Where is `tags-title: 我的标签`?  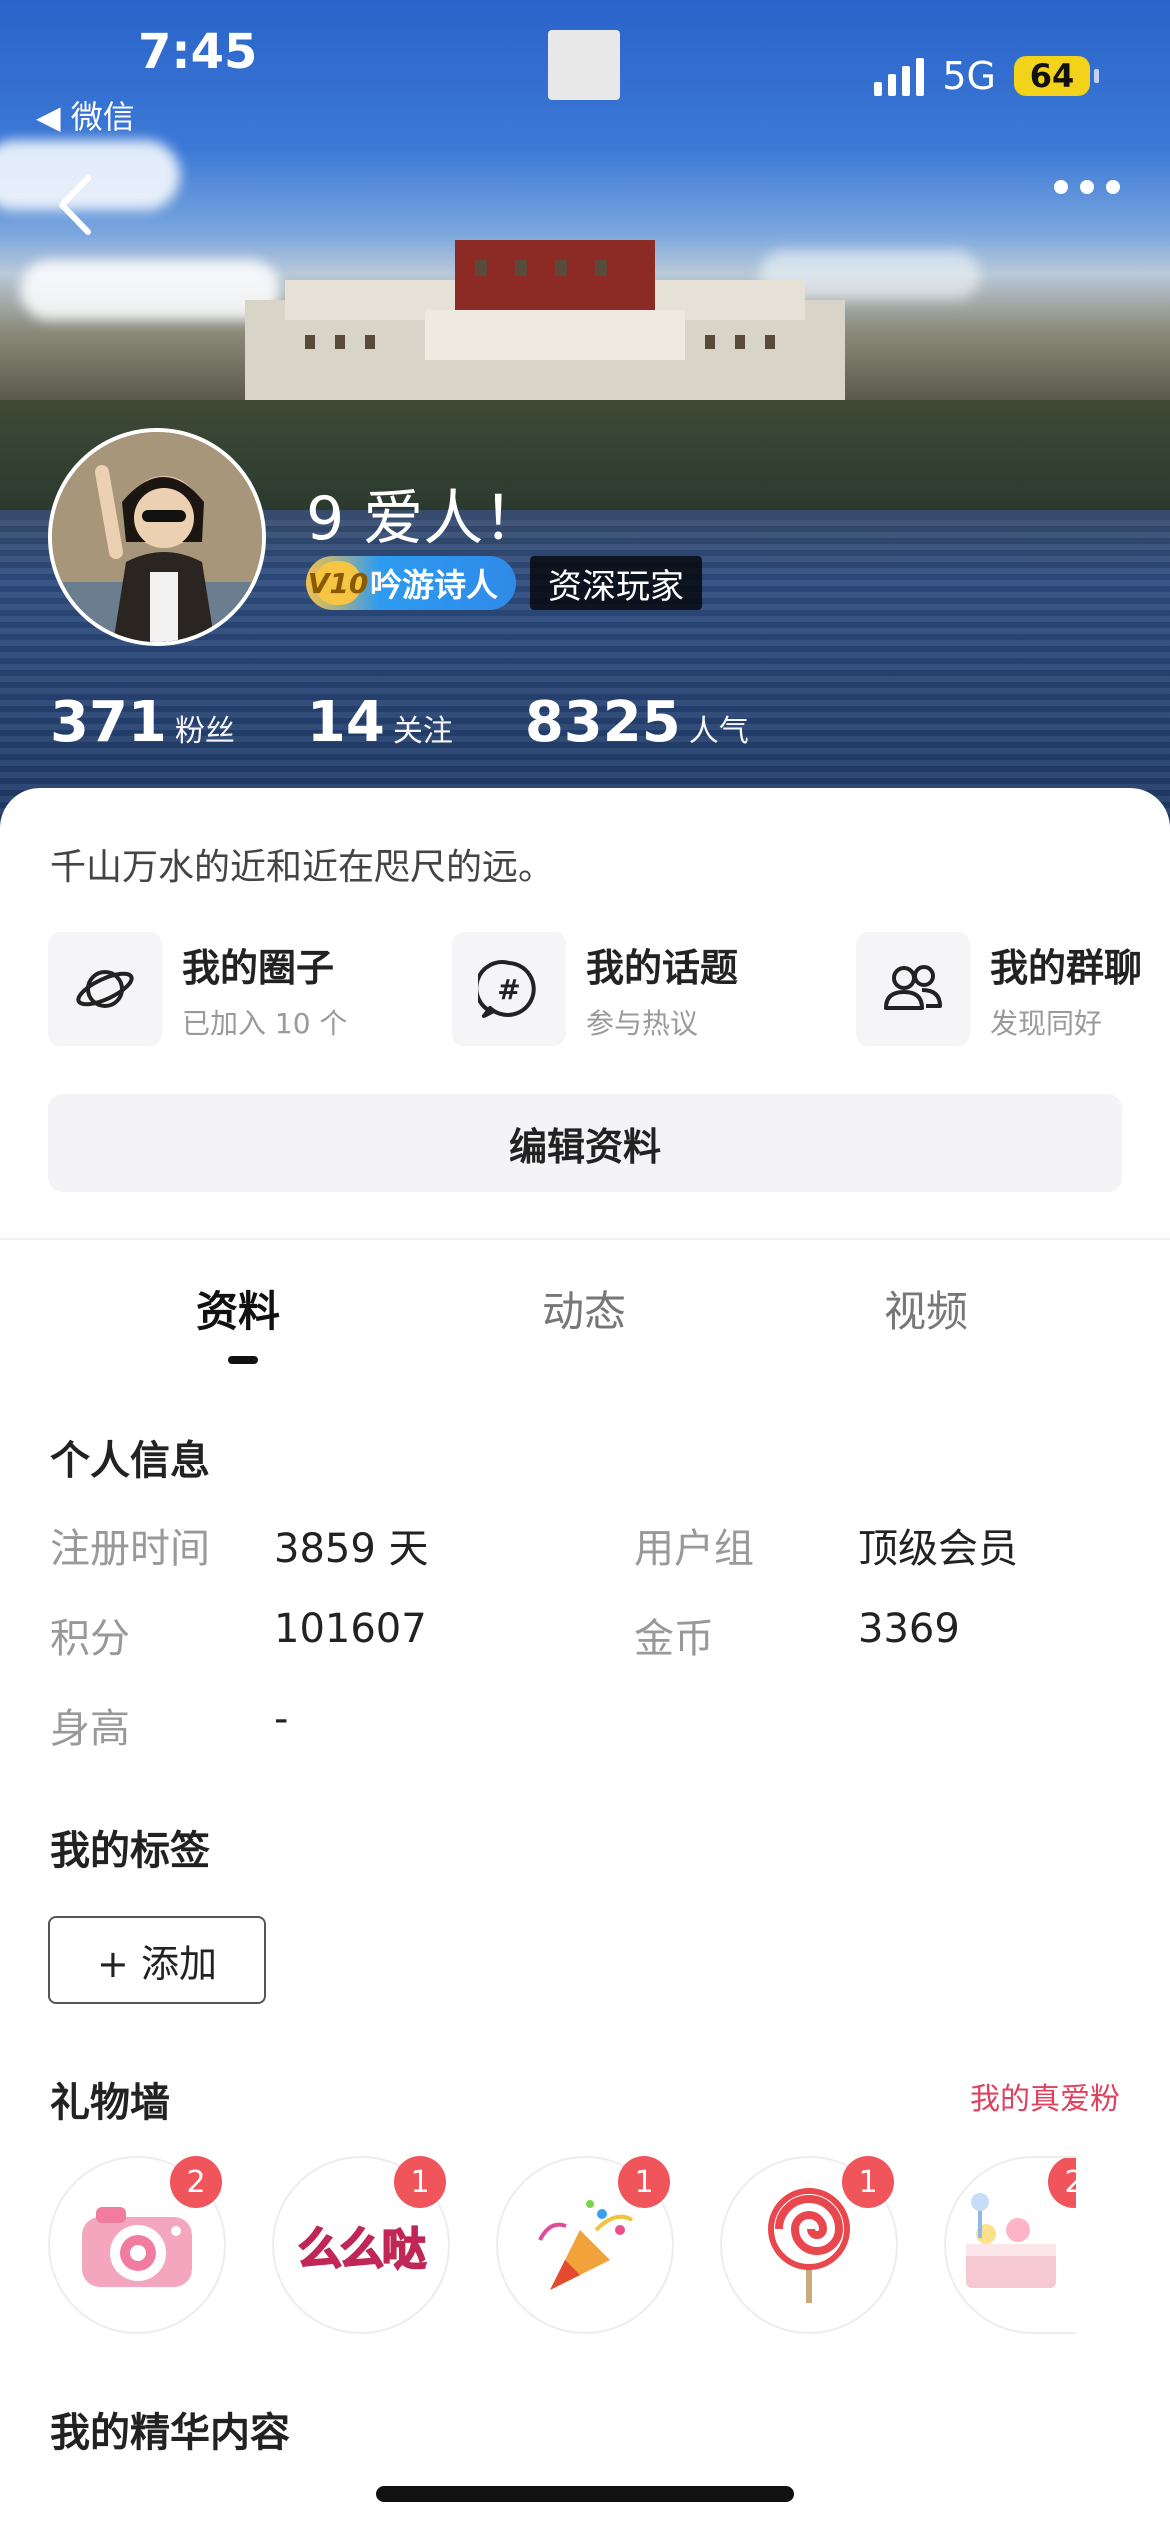
tags-title: 我的标签 is located at coordinates (130, 1851).